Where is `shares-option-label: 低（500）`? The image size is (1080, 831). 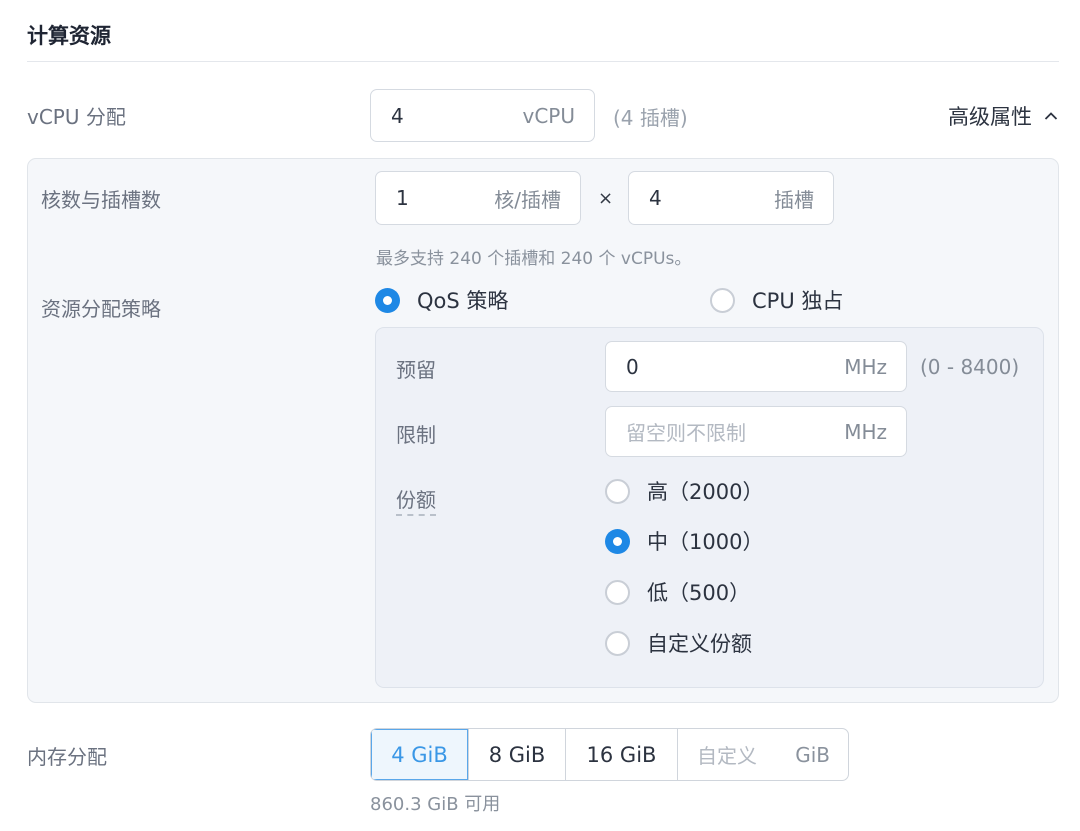 shares-option-label: 低（500） is located at coordinates (699, 593).